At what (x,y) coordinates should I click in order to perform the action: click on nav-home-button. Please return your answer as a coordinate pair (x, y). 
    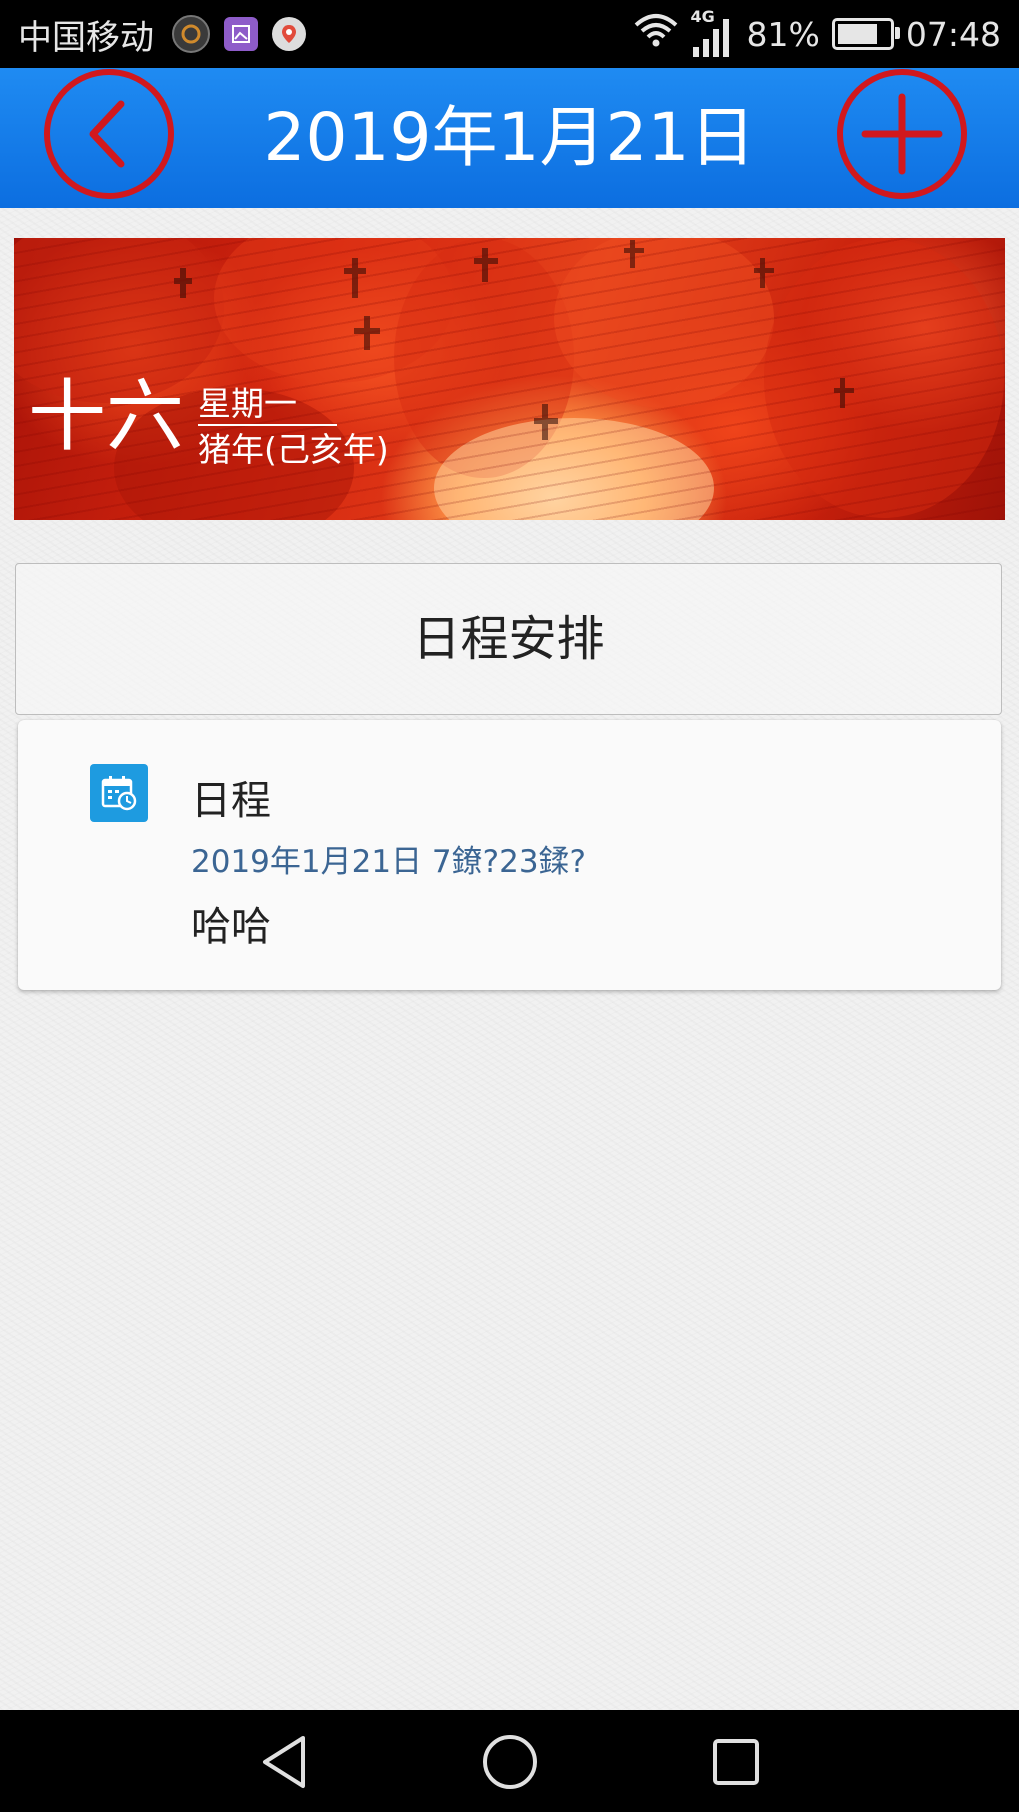
    Looking at the image, I should click on (510, 1762).